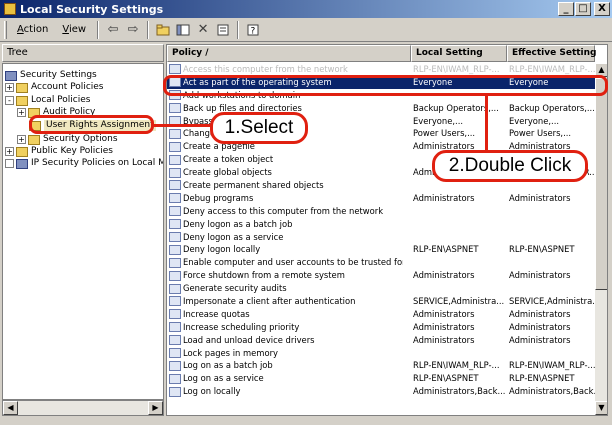 This screenshot has height=425, width=612. Describe the element at coordinates (542, 249) in the screenshot. I see `effective-setting-cell: RLP-EN\ASPNET` at that location.